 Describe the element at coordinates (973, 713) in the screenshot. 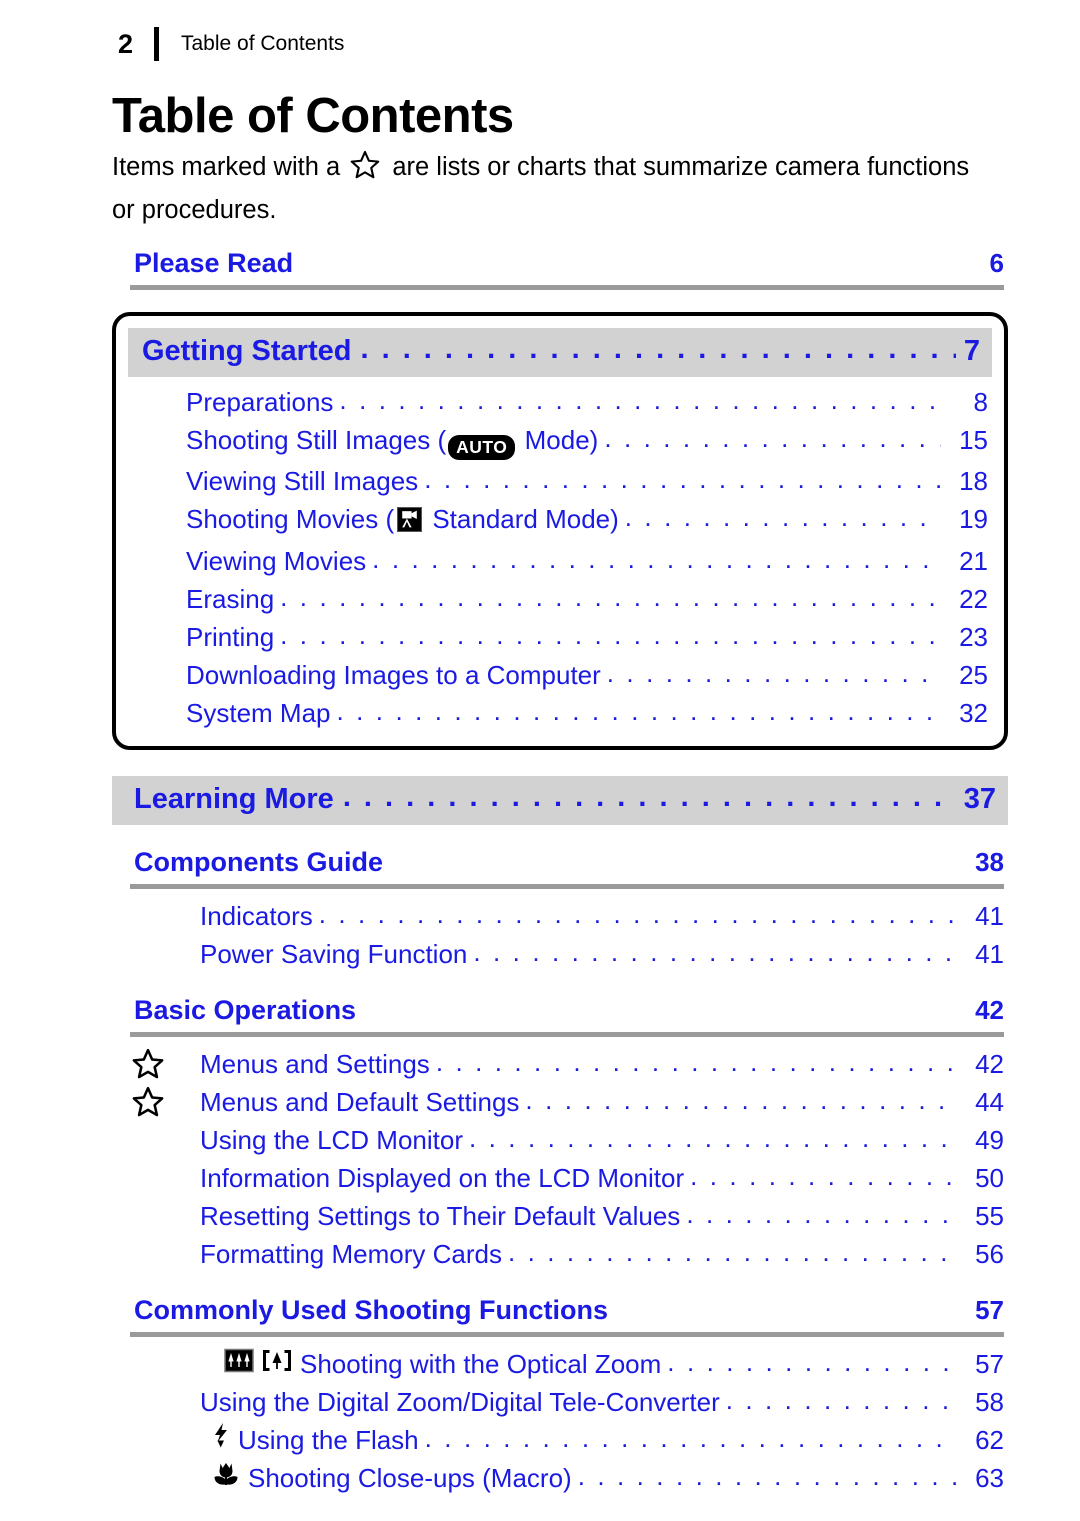

I see `entry-page: 32` at that location.